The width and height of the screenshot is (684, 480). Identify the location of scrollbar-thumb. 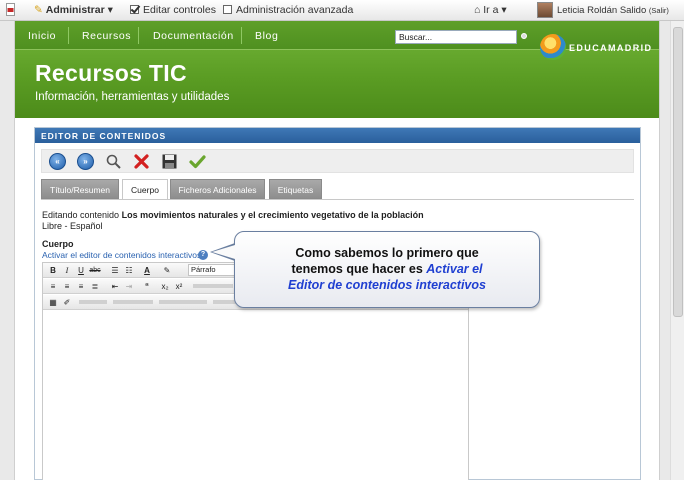
(678, 172).